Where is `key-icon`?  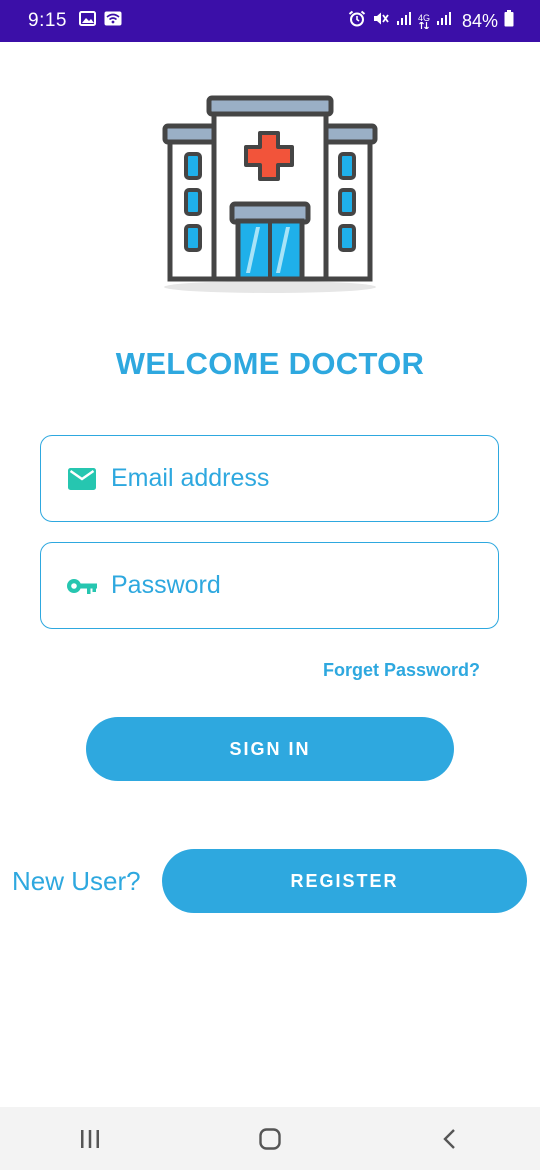
key-icon is located at coordinates (82, 586).